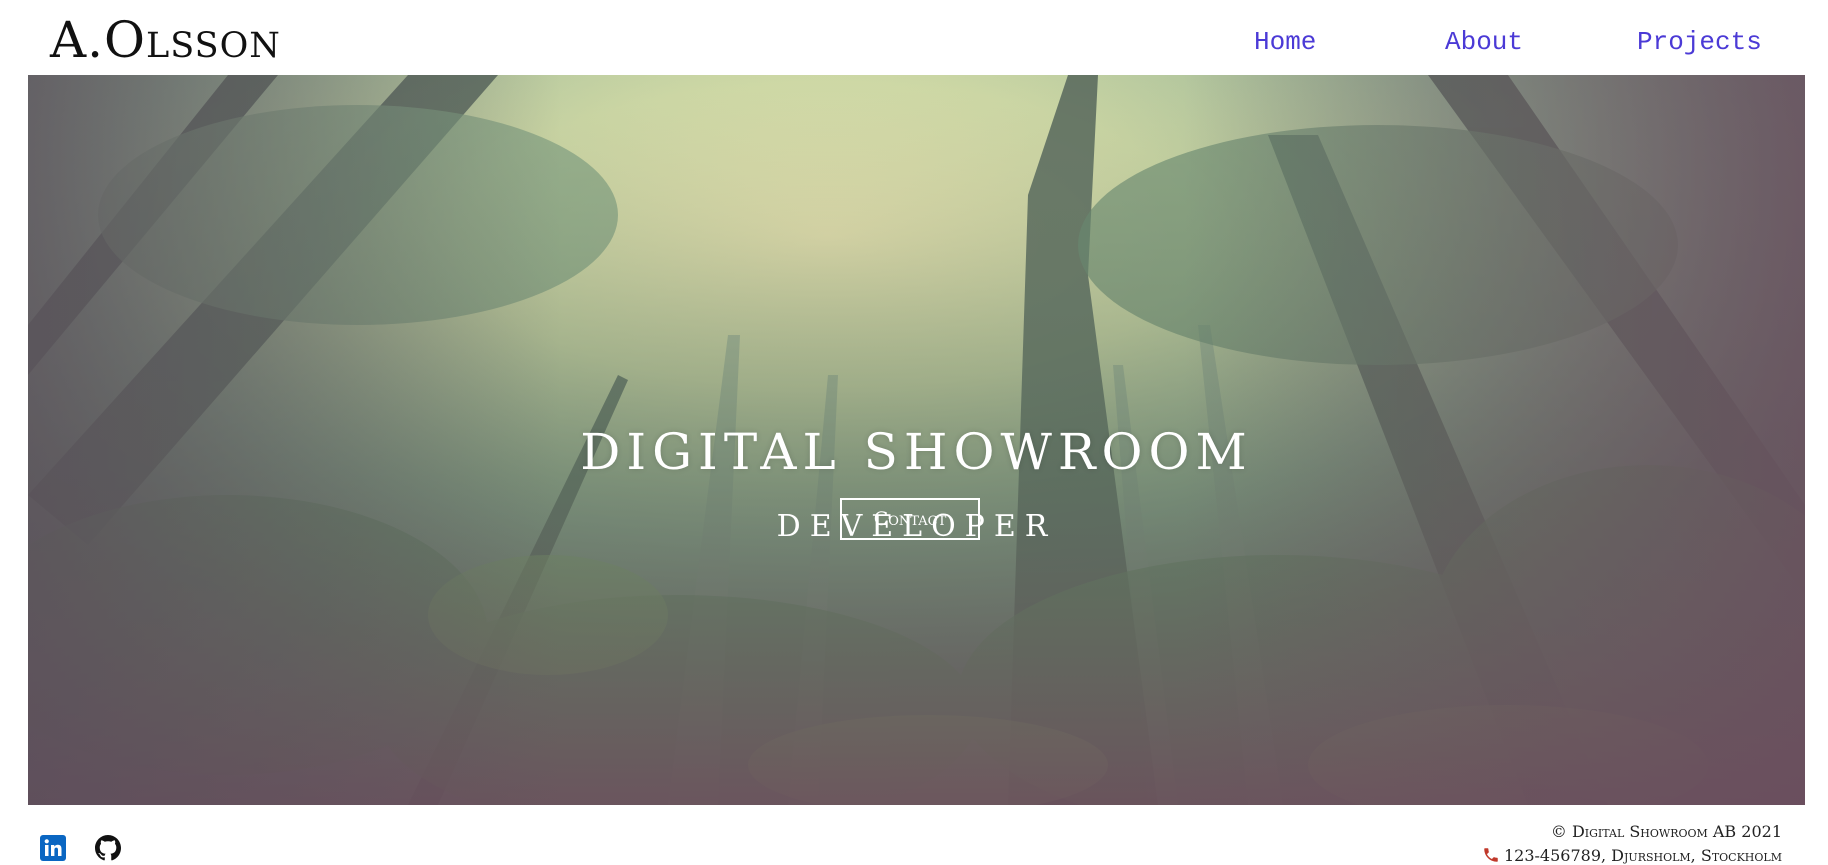 The image size is (1828, 865). I want to click on contact-address: 123-456789, Djursholm, Stockholm, so click(1632, 855).